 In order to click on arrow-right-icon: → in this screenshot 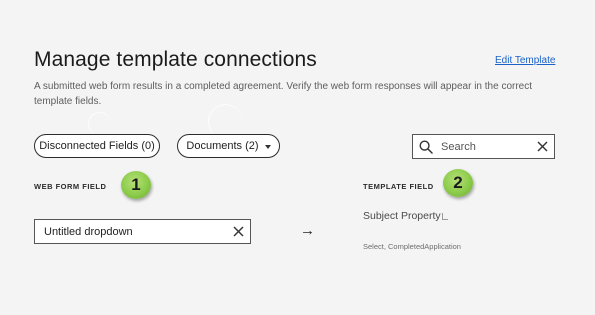, I will do `click(307, 230)`.